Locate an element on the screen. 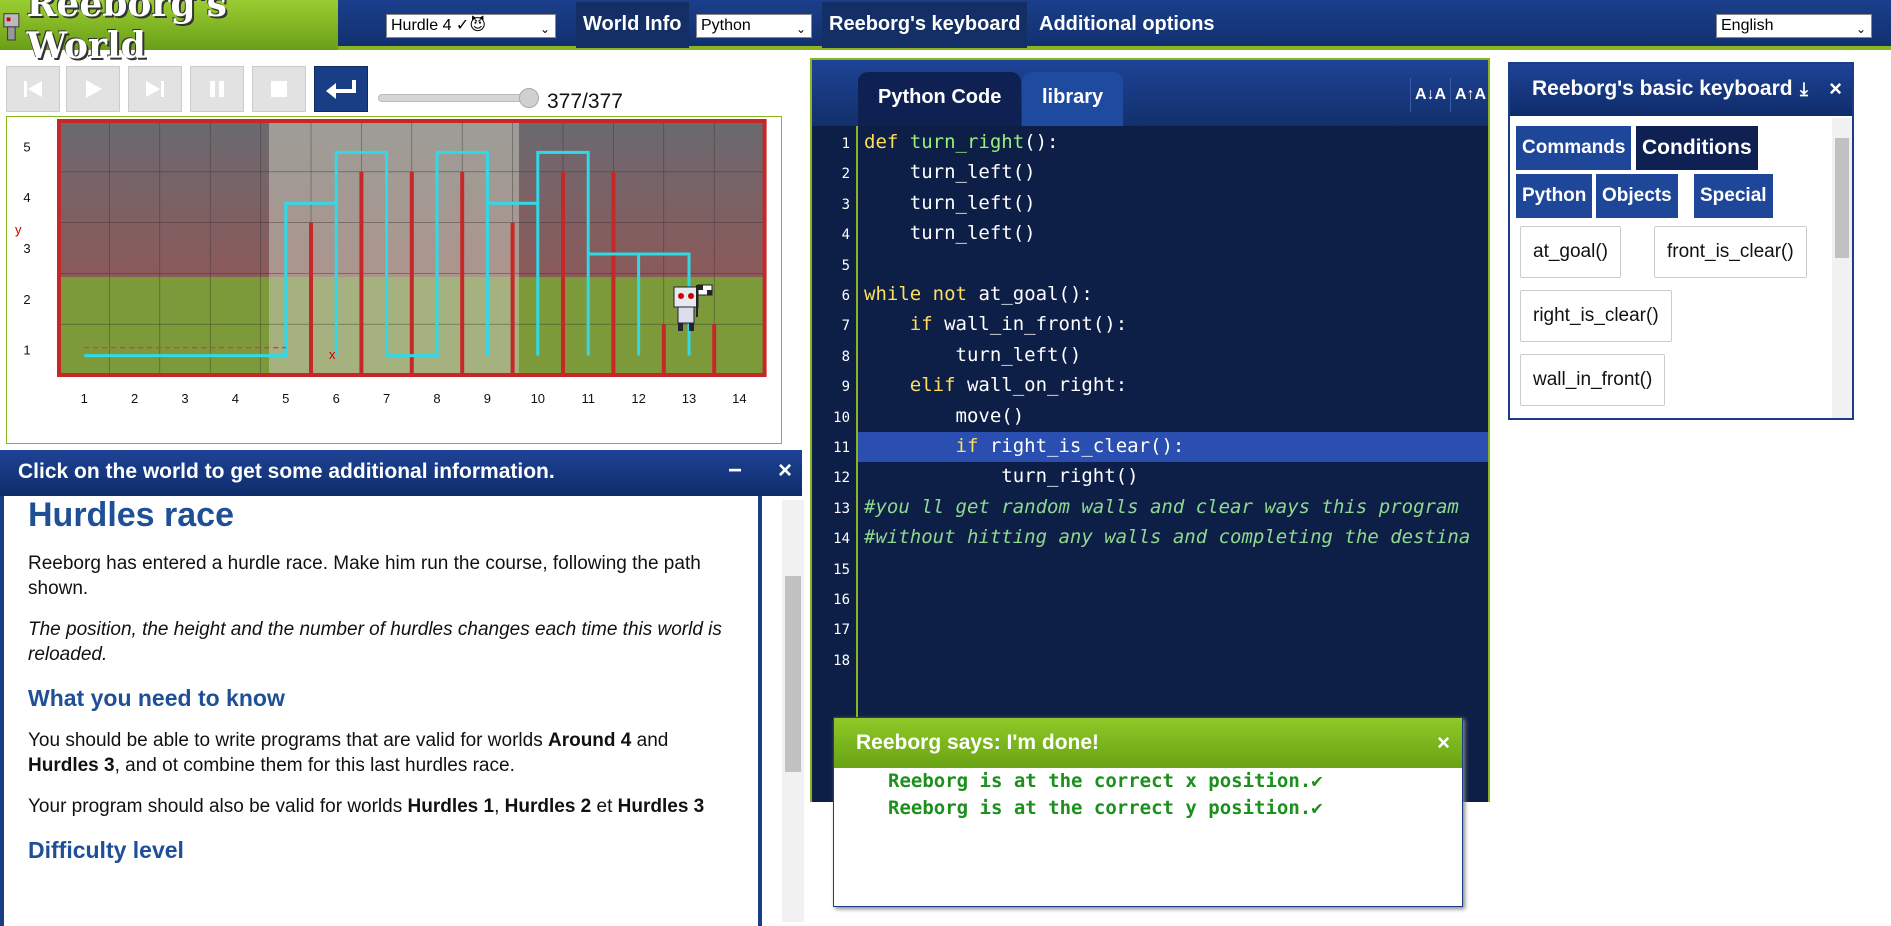  x-tick-label: 1 is located at coordinates (84, 398).